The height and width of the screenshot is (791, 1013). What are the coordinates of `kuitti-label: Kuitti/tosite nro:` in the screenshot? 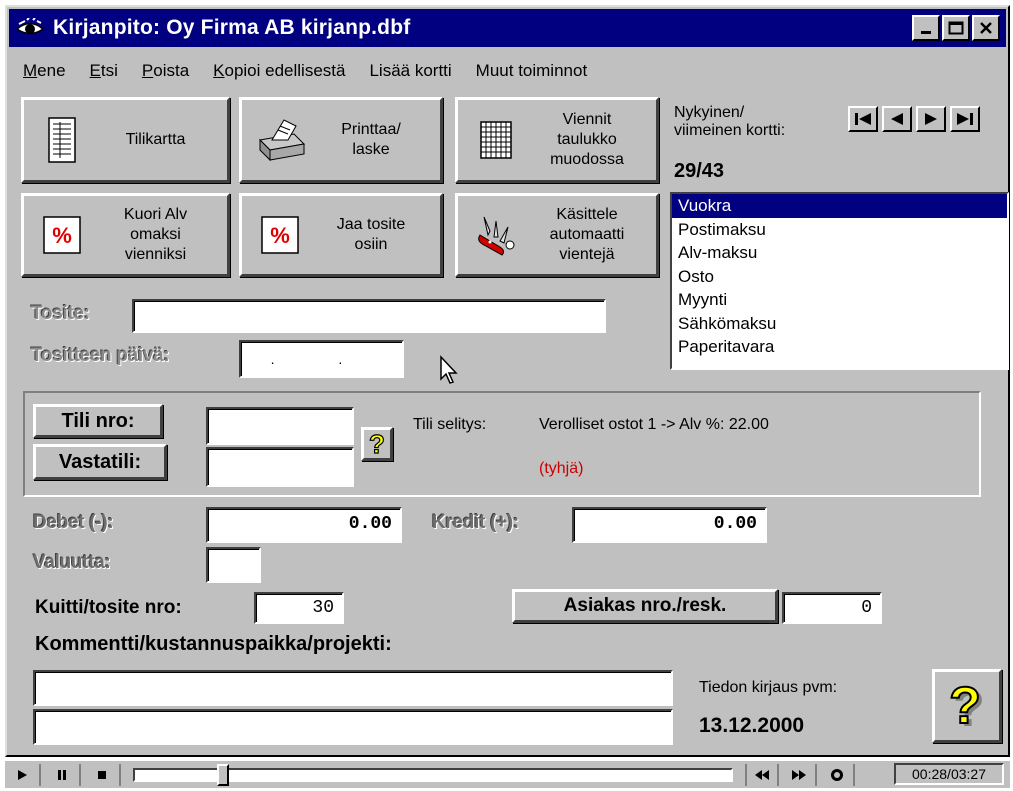 It's located at (108, 607).